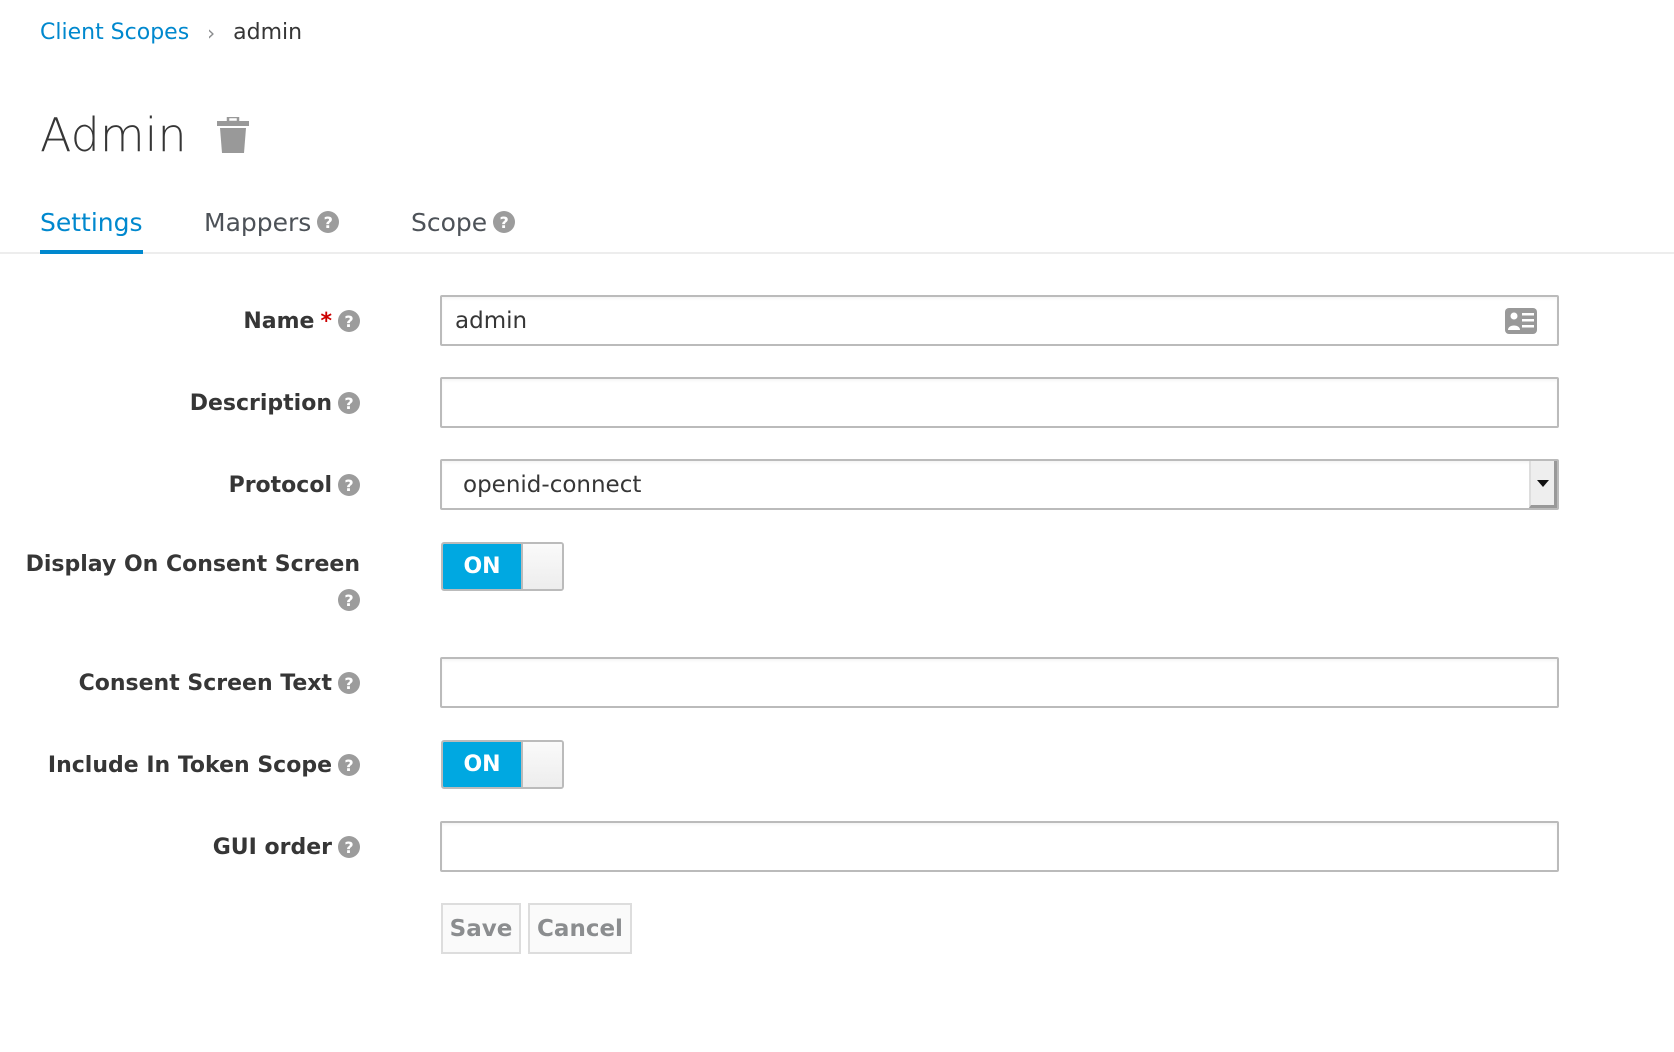 Image resolution: width=1674 pixels, height=1052 pixels. I want to click on page-title: Admin, so click(113, 135).